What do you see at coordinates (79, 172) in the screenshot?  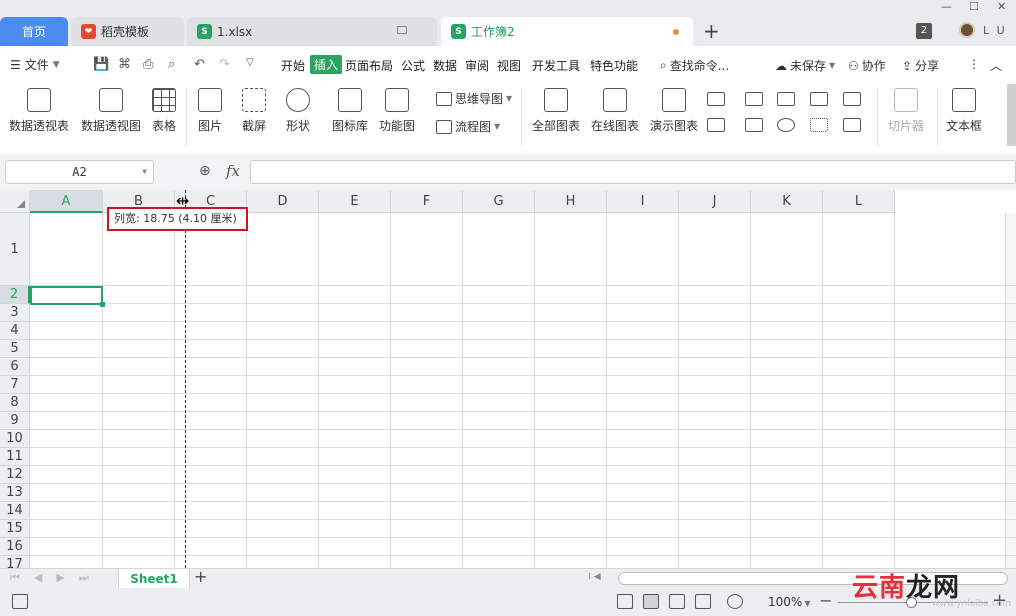 I see `name-box: A2 ▼` at bounding box center [79, 172].